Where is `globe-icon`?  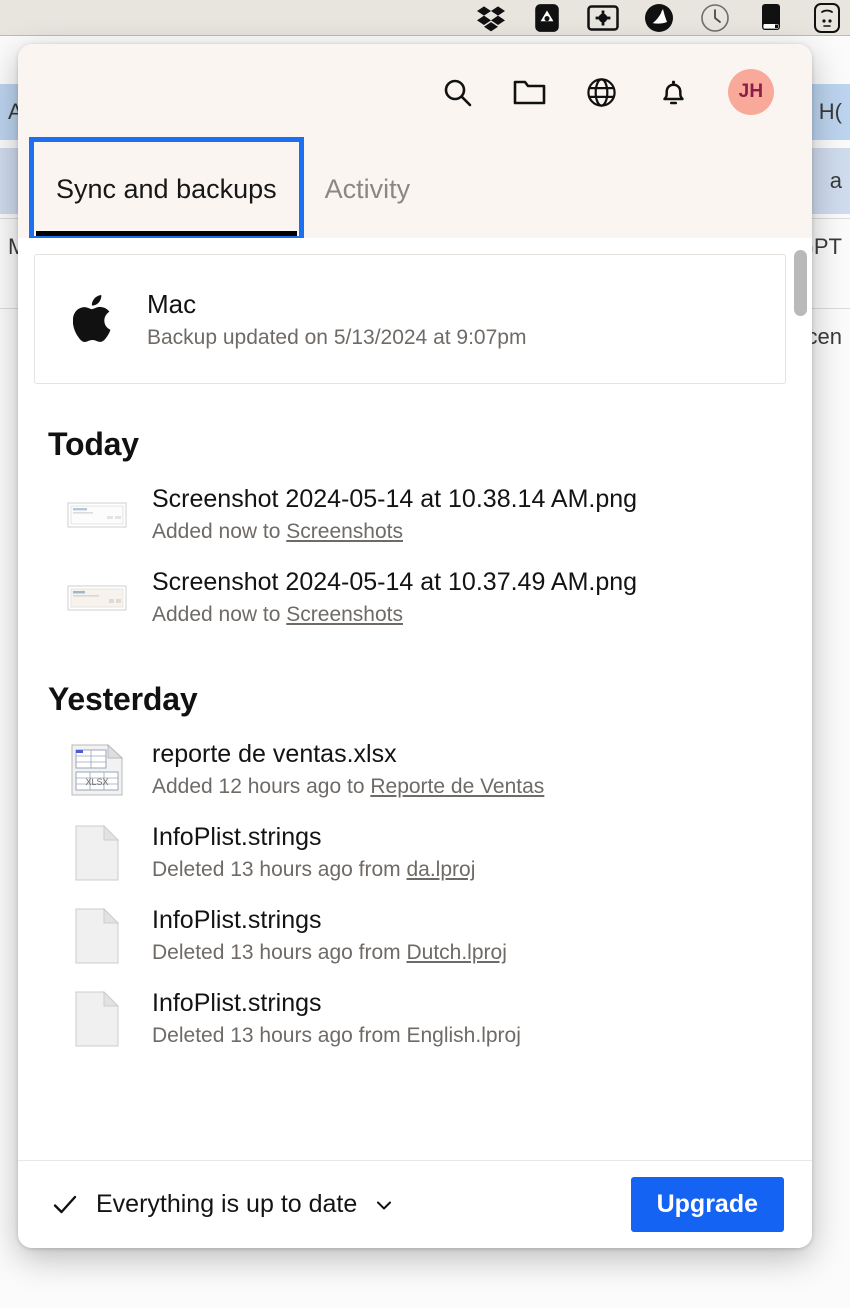 globe-icon is located at coordinates (601, 92).